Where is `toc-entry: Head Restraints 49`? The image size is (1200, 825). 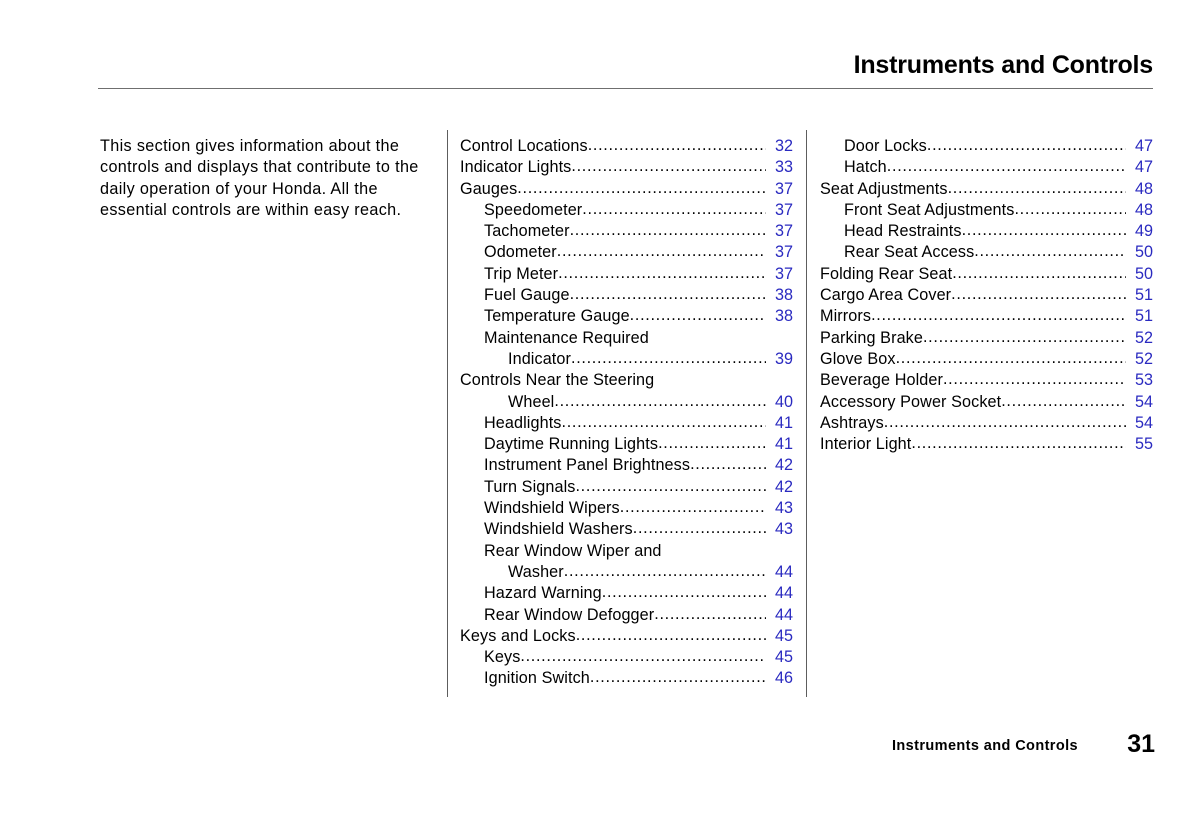 toc-entry: Head Restraints 49 is located at coordinates (986, 231).